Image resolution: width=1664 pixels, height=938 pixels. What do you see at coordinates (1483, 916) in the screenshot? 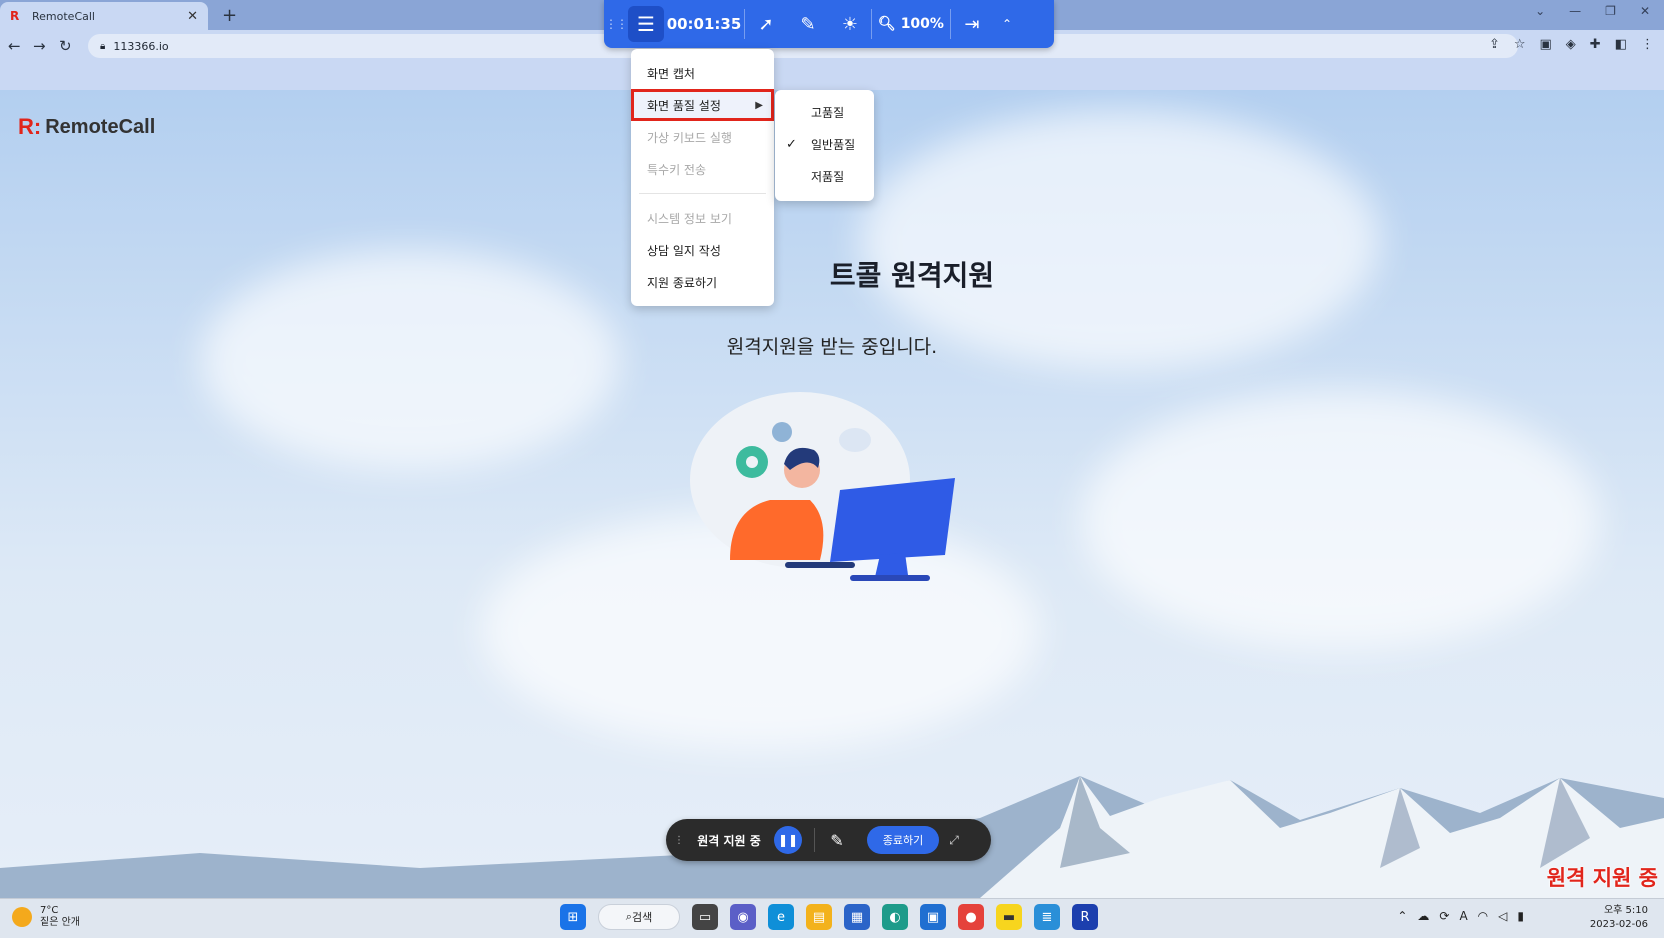
I see `wifi-icon: ◠` at bounding box center [1483, 916].